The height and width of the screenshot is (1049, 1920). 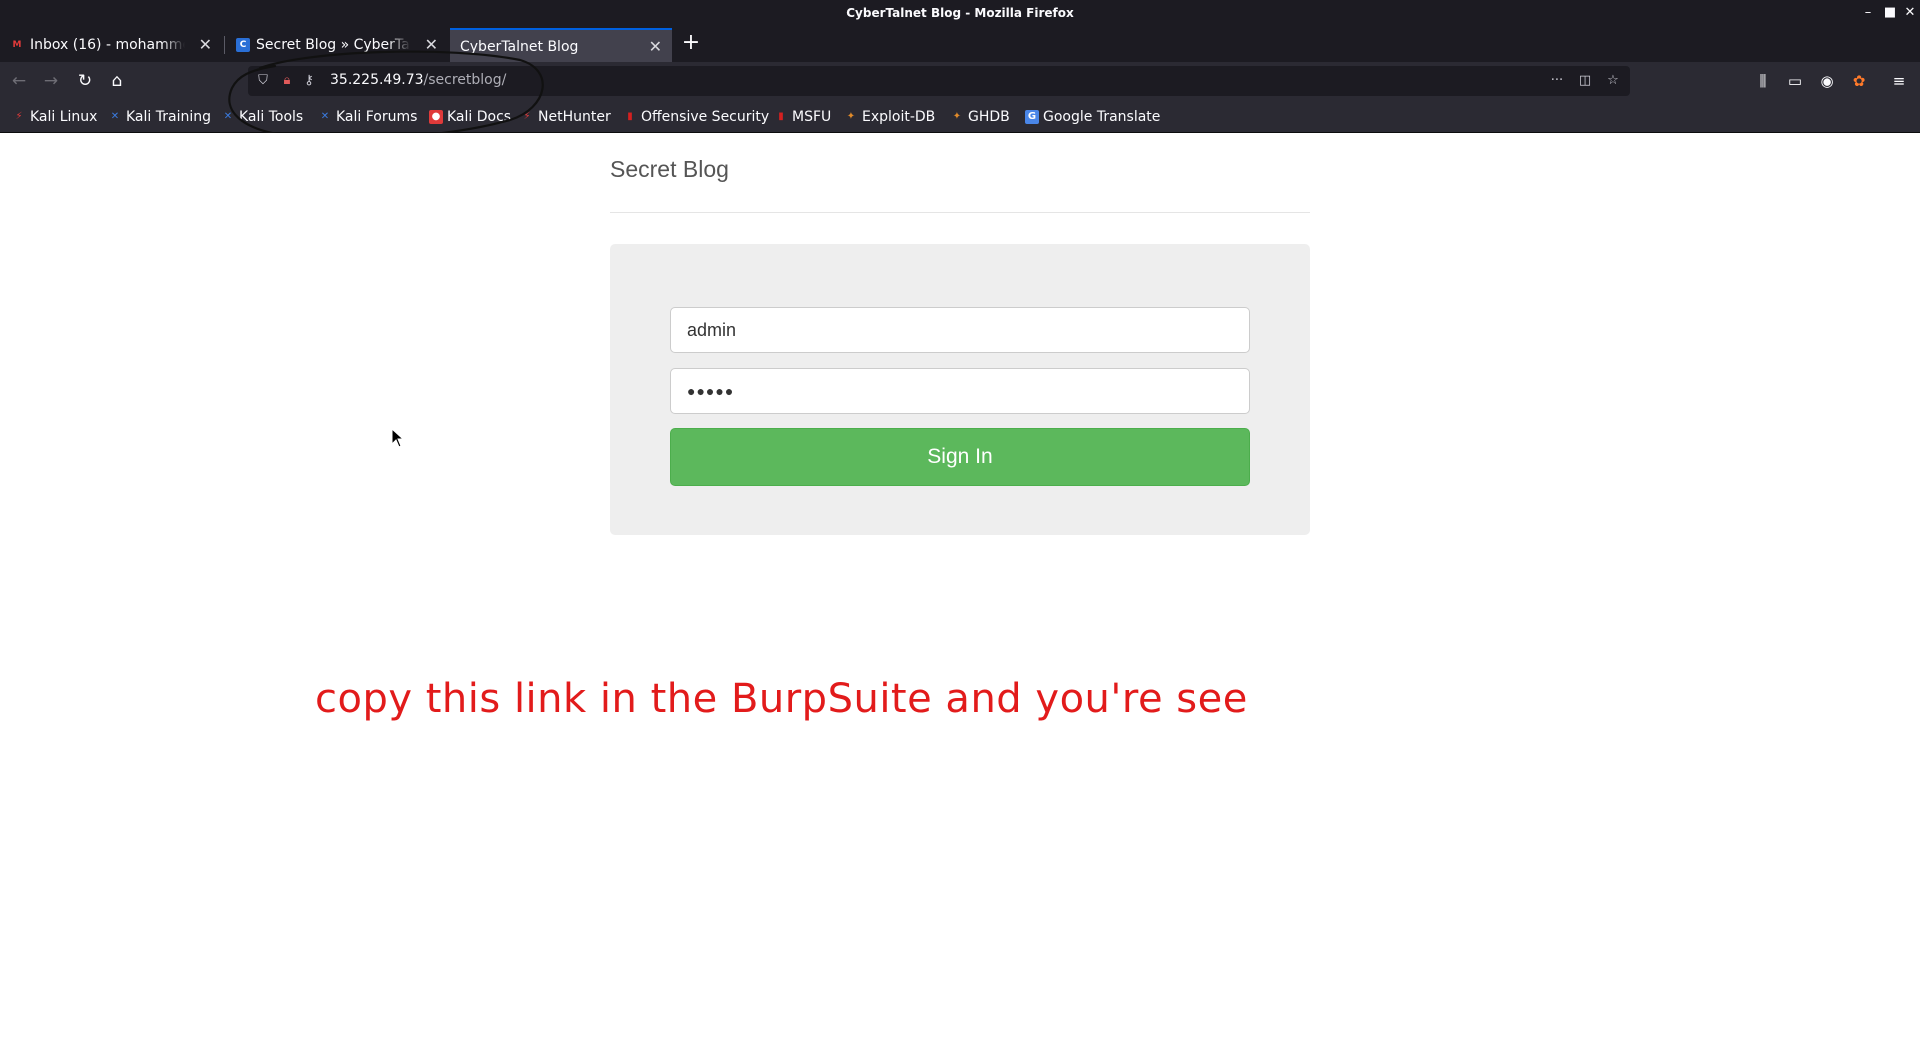 What do you see at coordinates (1868, 13) in the screenshot?
I see `minimize-icon: –` at bounding box center [1868, 13].